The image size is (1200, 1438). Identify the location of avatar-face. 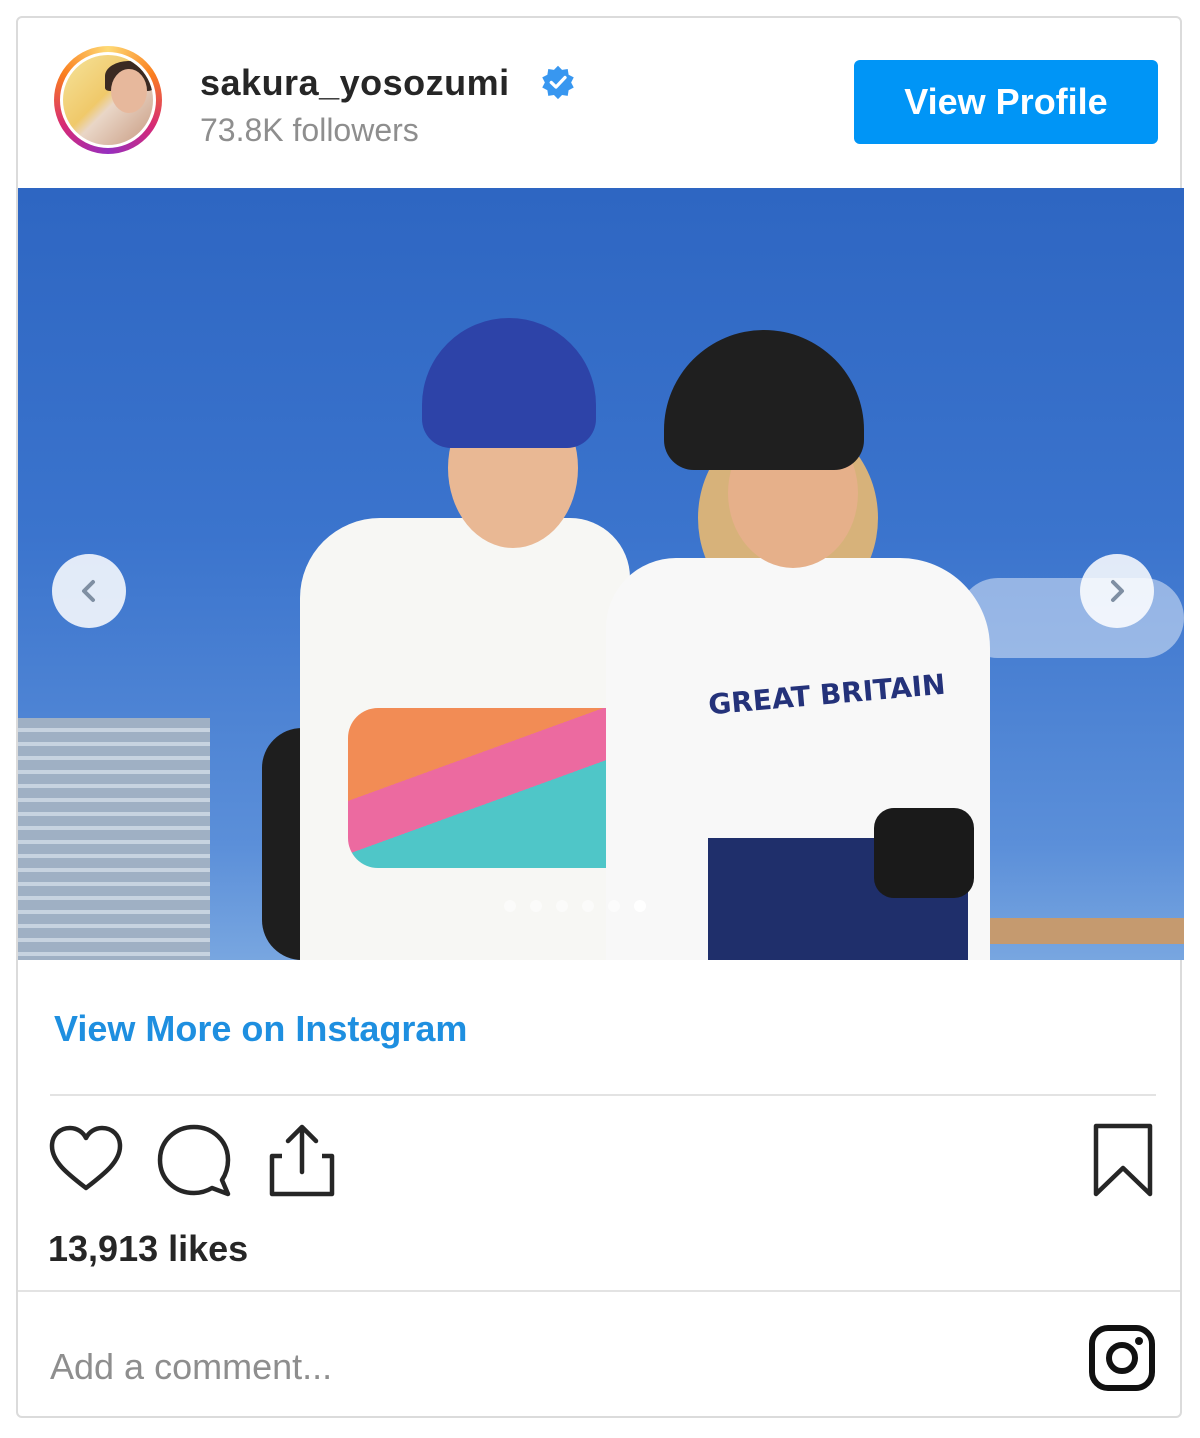
(129, 91).